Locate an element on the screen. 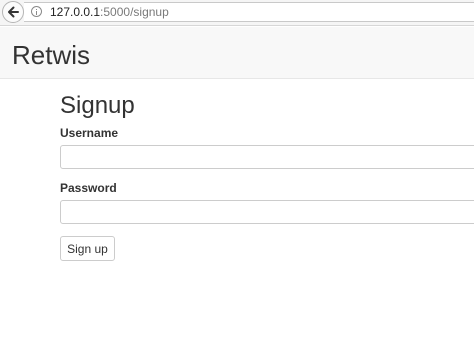  password-label: Password is located at coordinates (88, 188).